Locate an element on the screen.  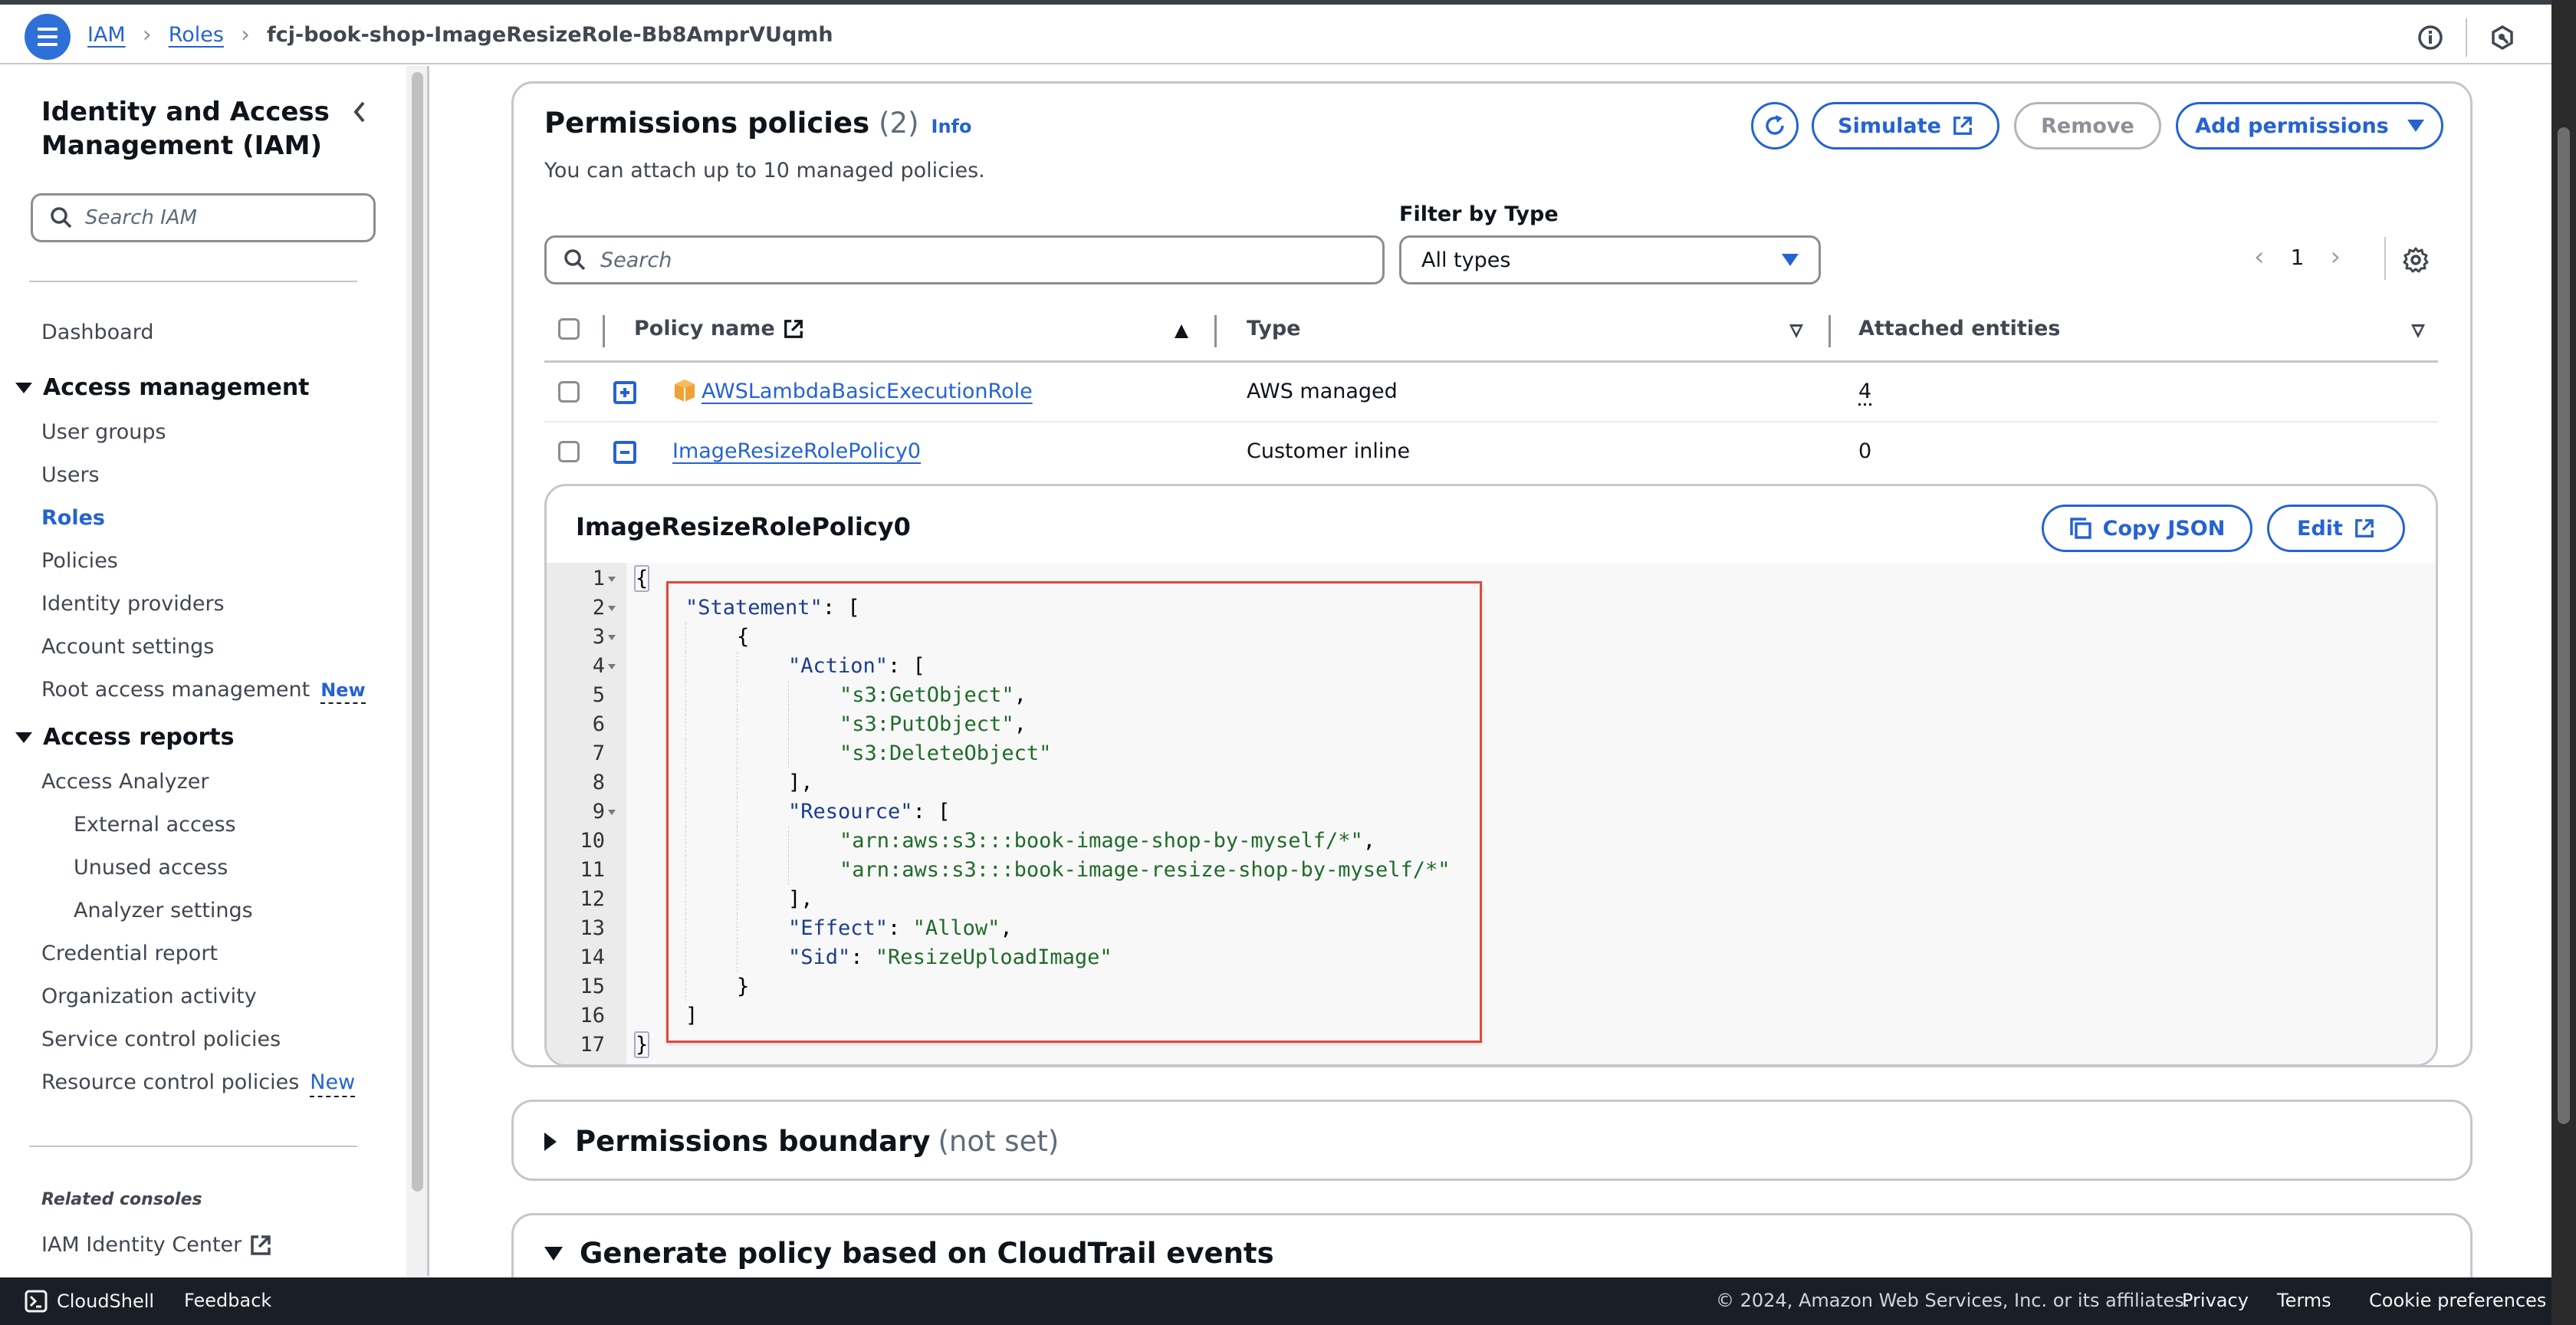
sidebar-item-external-access: External access is located at coordinates (155, 825).